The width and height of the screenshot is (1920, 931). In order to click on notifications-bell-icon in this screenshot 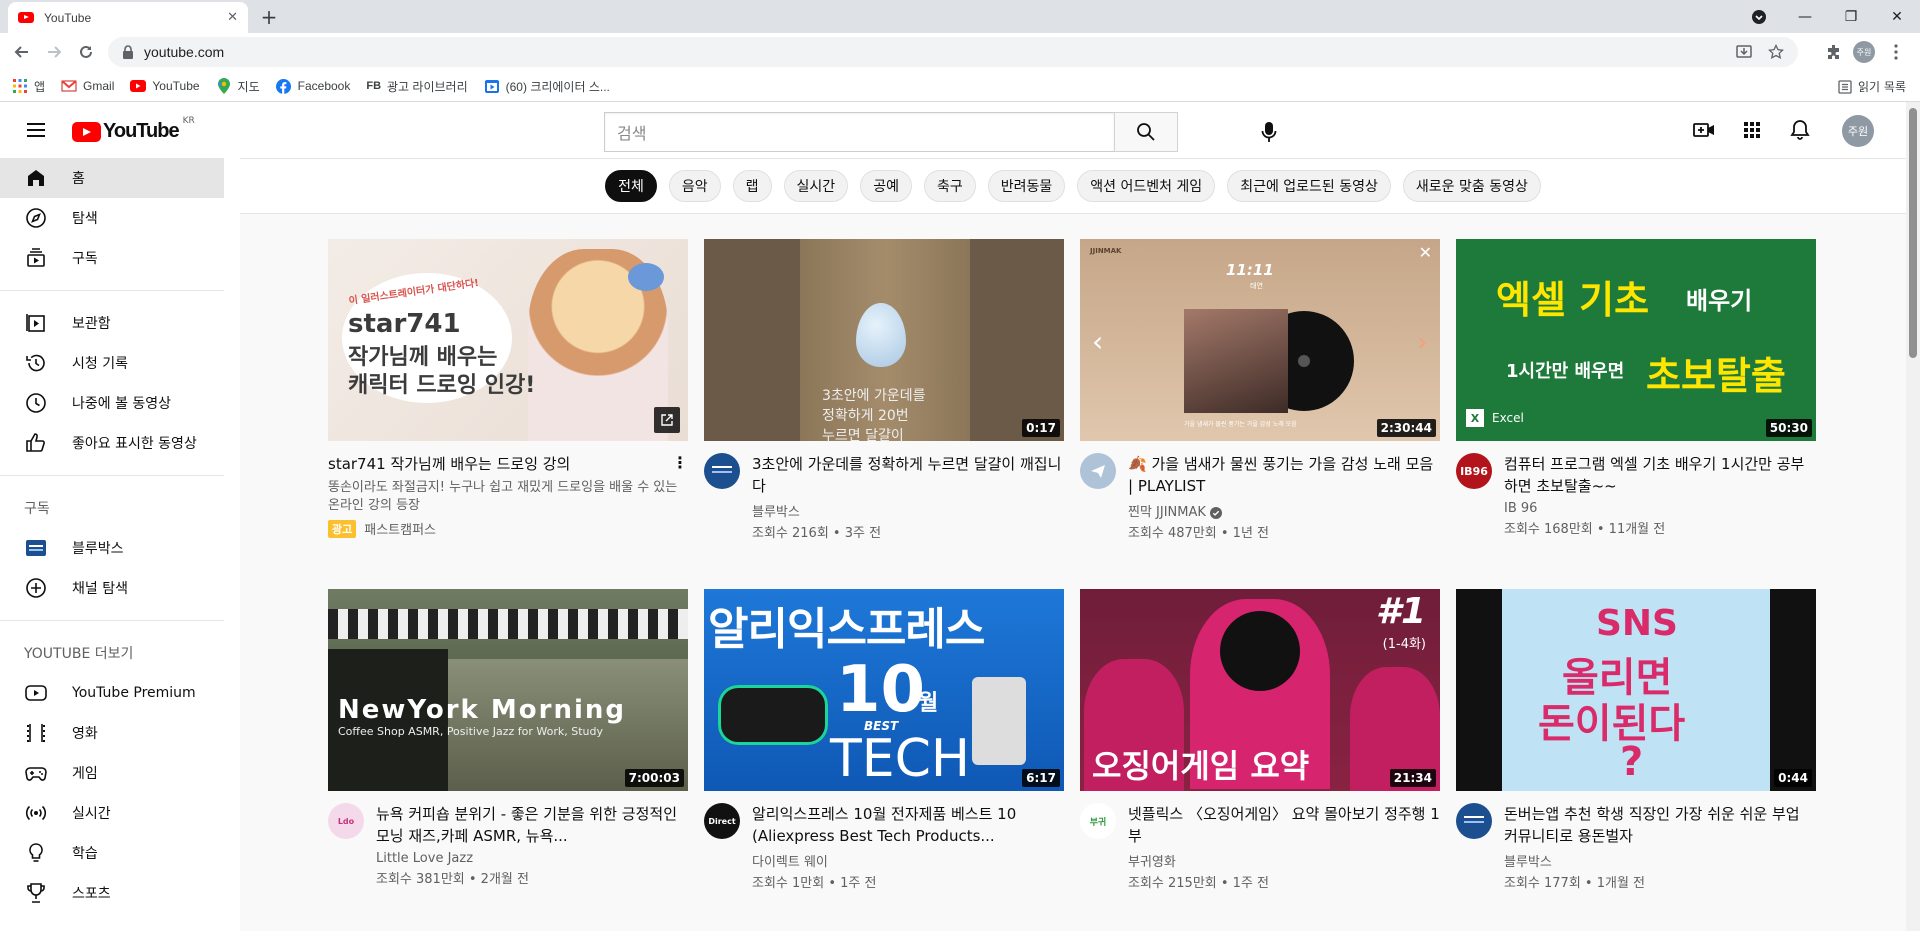, I will do `click(1800, 130)`.